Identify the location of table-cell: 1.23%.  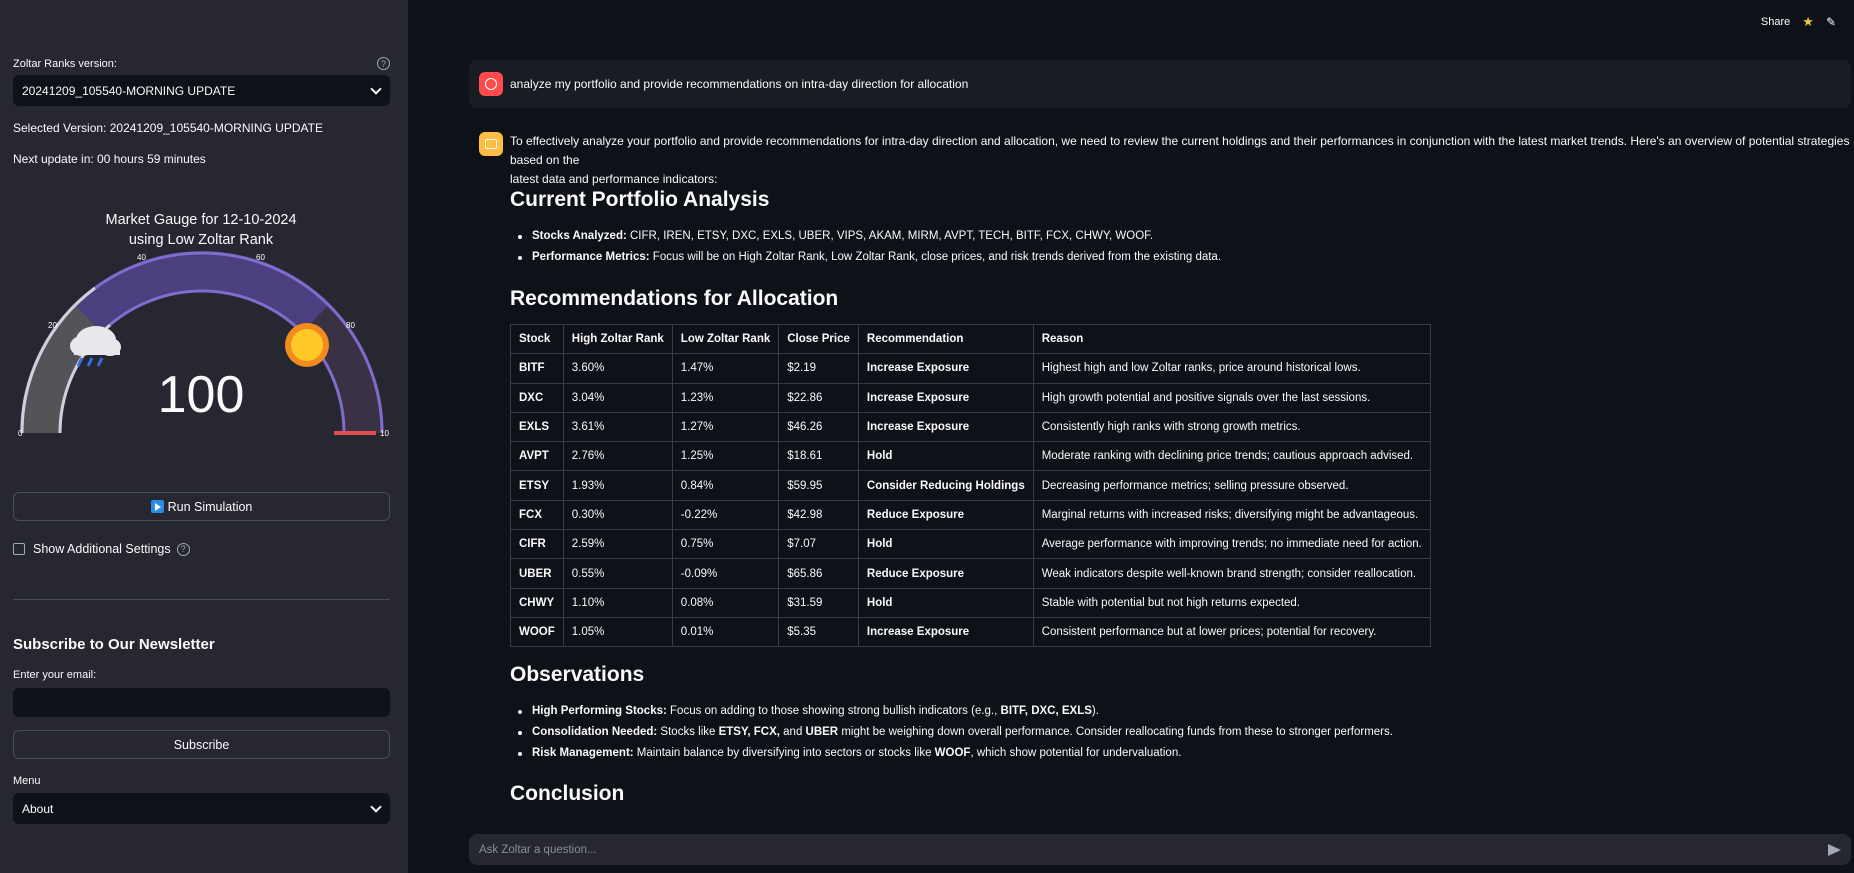
(725, 397).